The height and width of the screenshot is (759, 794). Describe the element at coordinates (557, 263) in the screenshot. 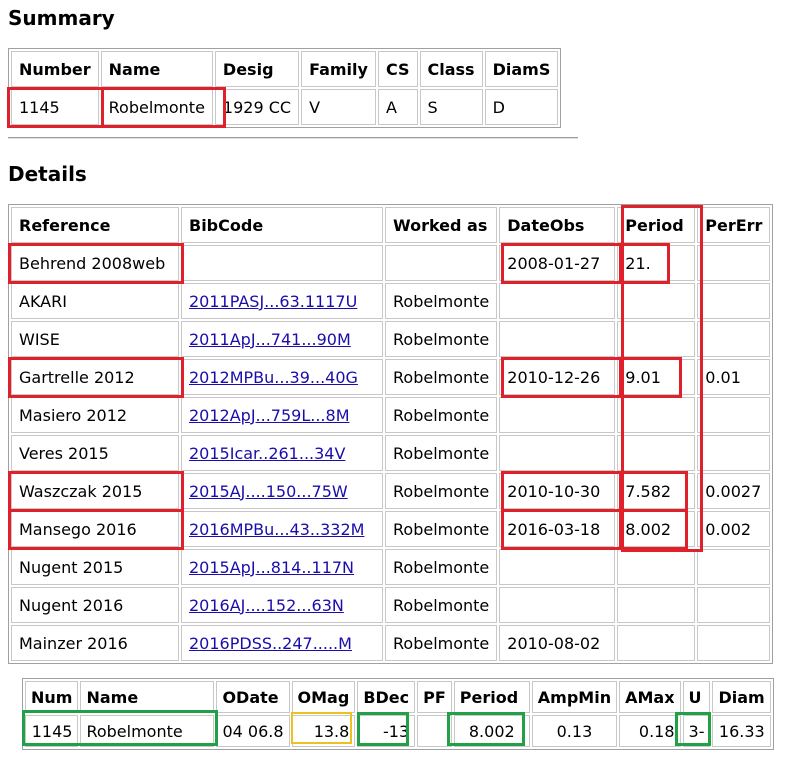

I see `cell-dateobs: 2008-01-27` at that location.